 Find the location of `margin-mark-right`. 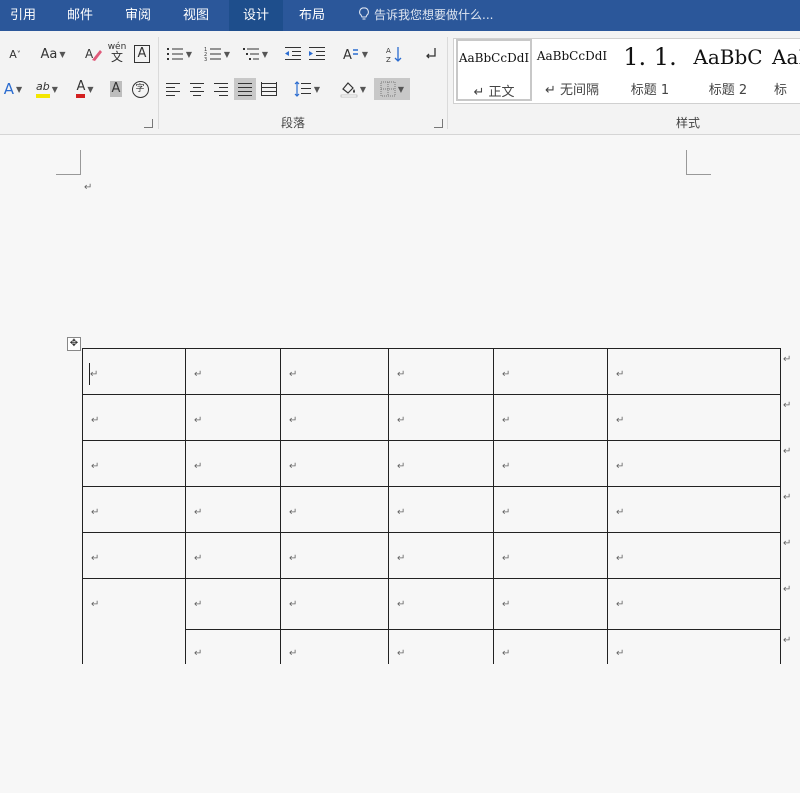

margin-mark-right is located at coordinates (698, 174).